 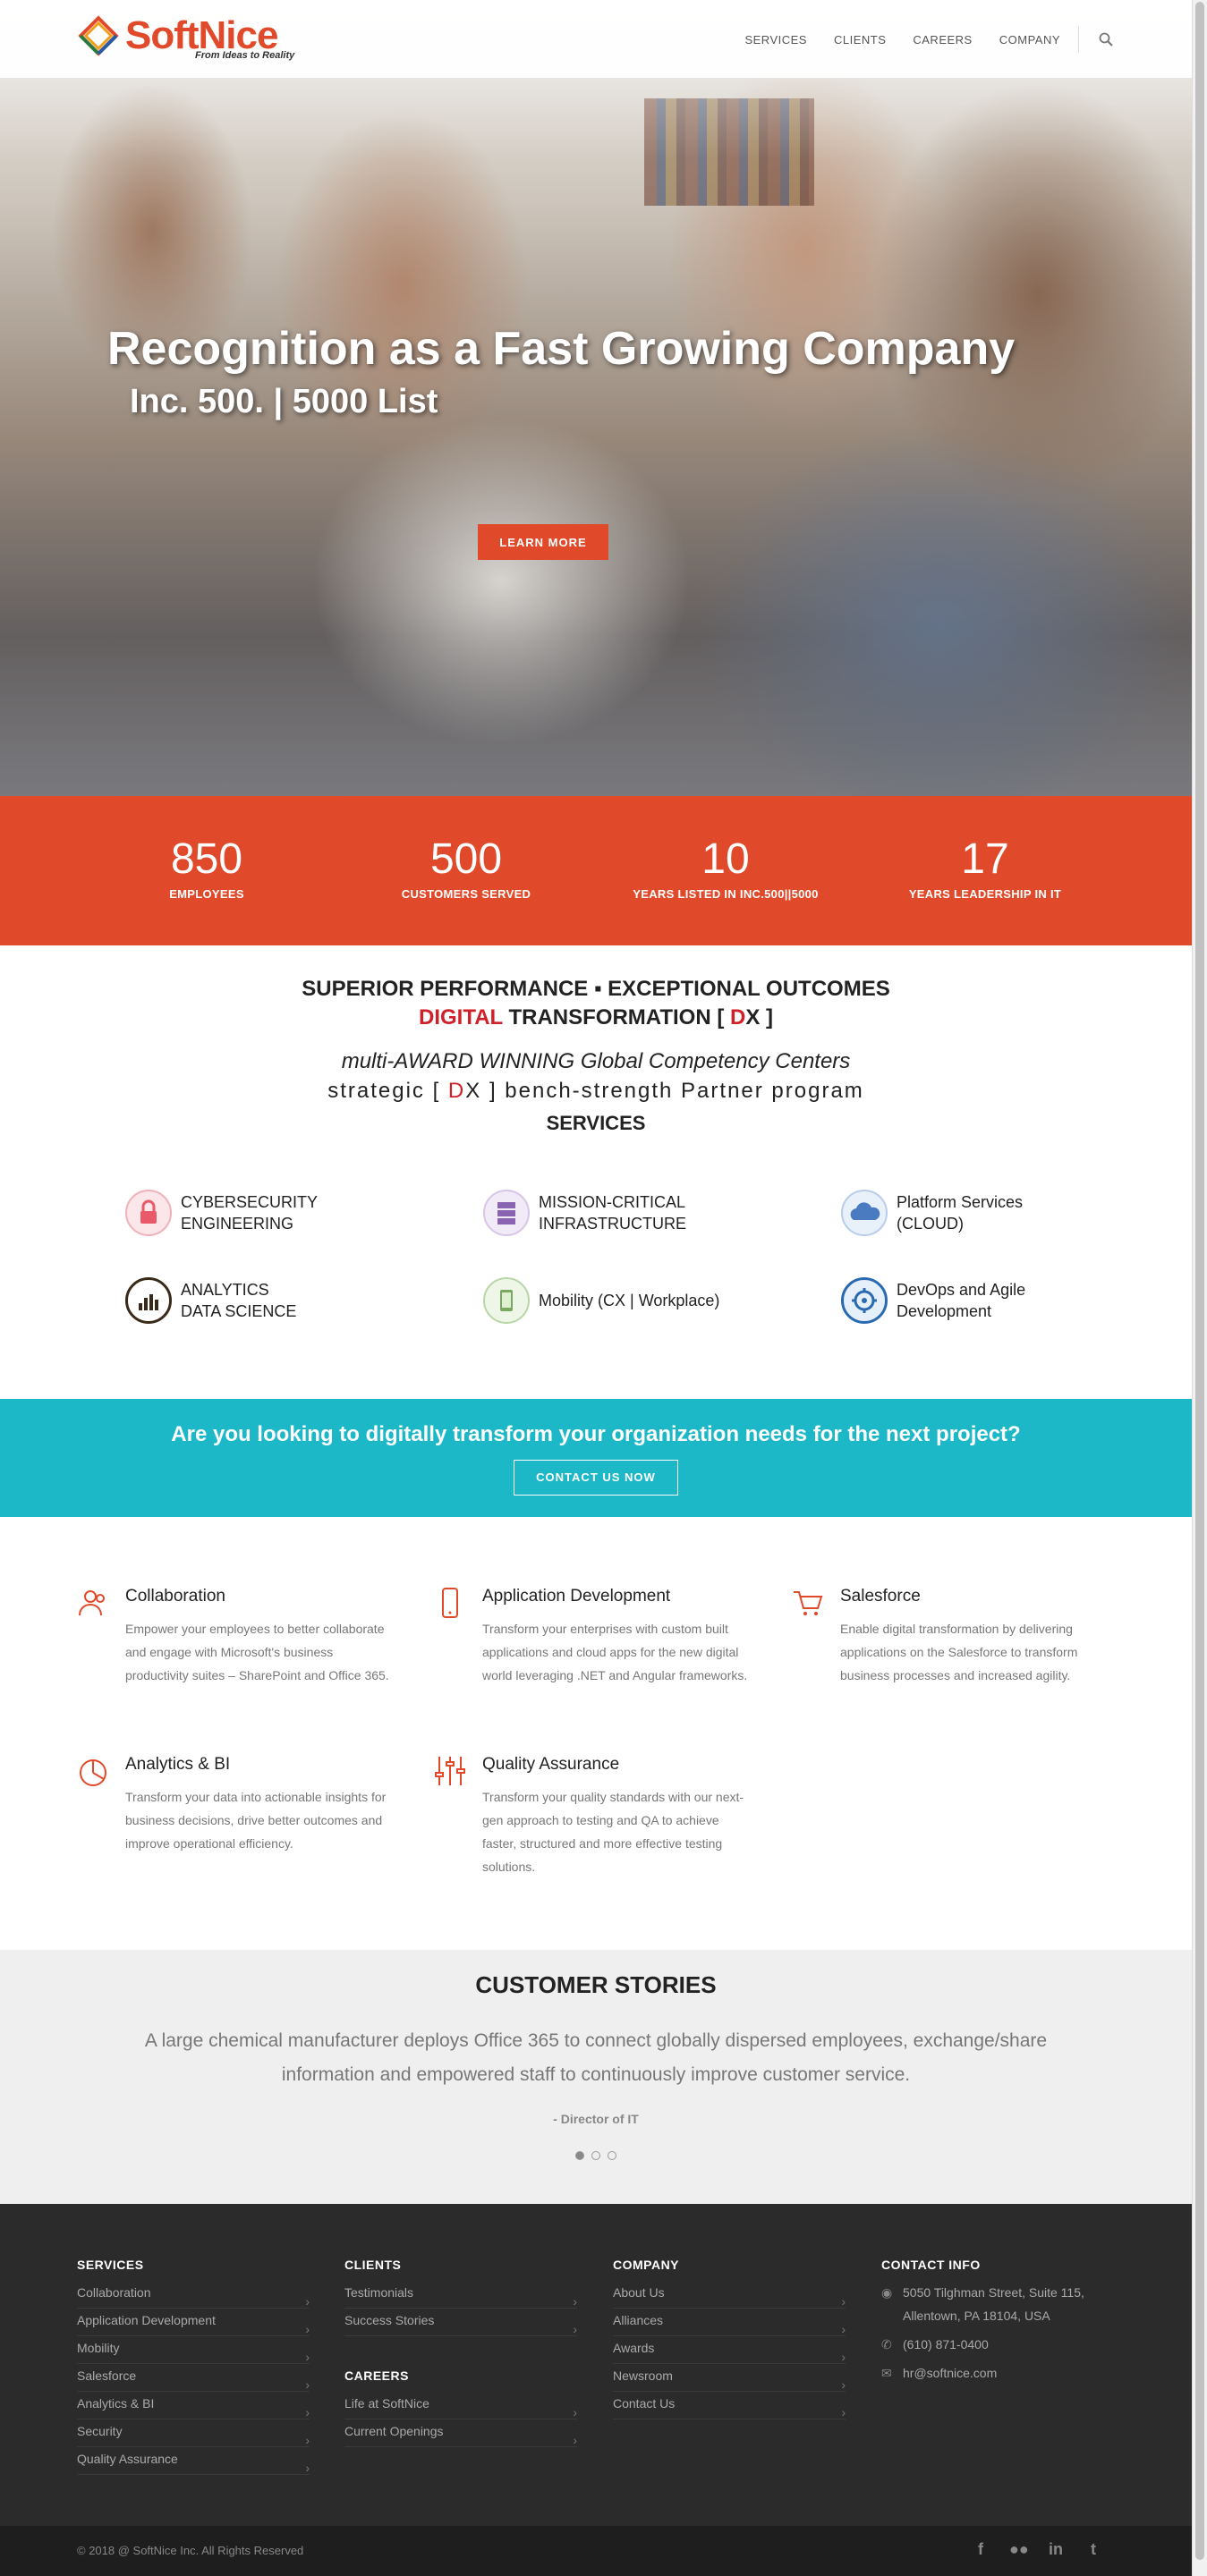 What do you see at coordinates (1056, 2549) in the screenshot?
I see `linkedin-icon: in` at bounding box center [1056, 2549].